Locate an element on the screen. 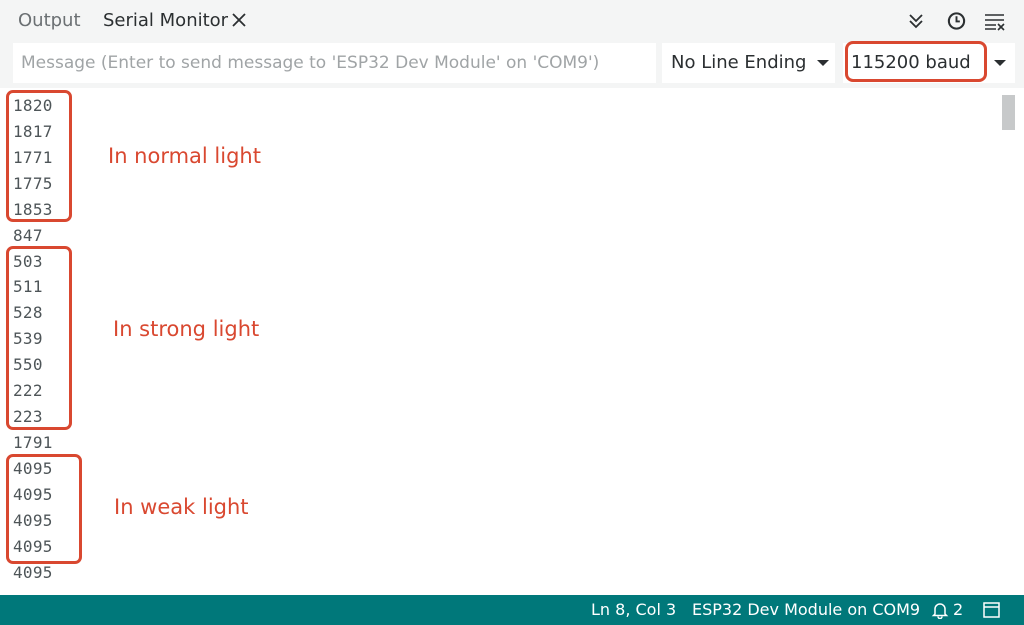  cursor-position: Ln 8, Col 3 is located at coordinates (633, 610).